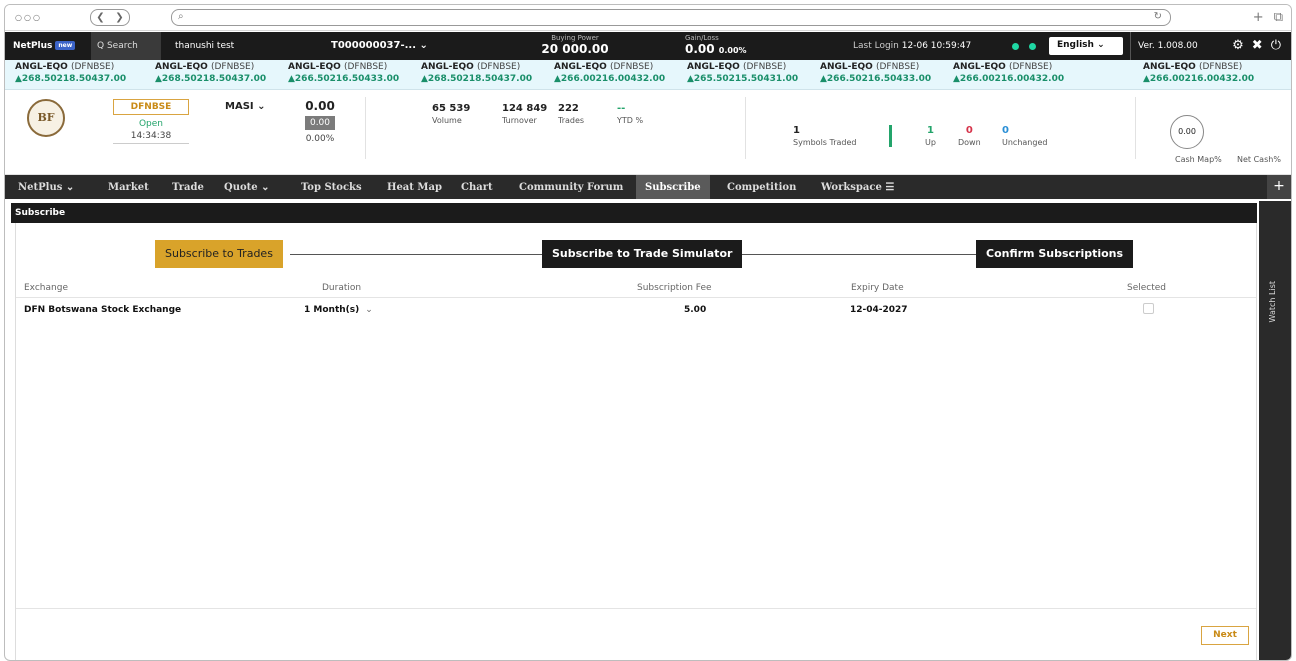 The height and width of the screenshot is (661, 1296). I want to click on nav-chart: Chart, so click(477, 187).